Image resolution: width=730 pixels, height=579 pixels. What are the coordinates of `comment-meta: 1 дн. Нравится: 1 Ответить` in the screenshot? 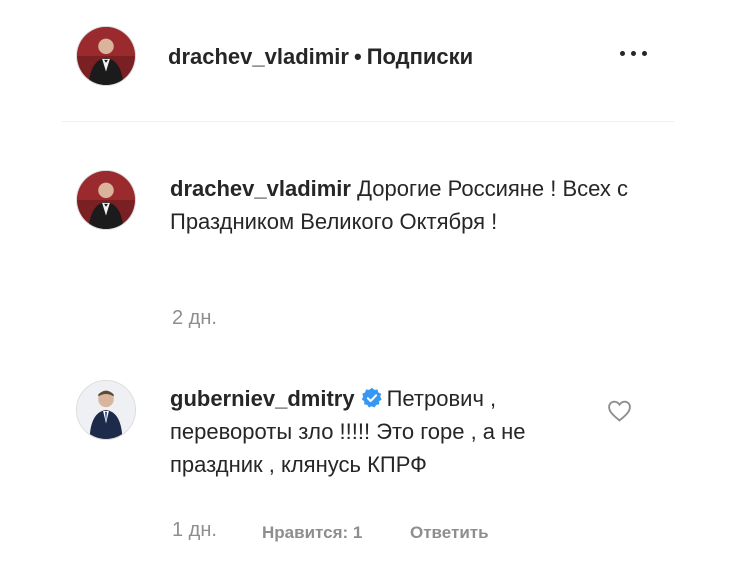 It's located at (330, 530).